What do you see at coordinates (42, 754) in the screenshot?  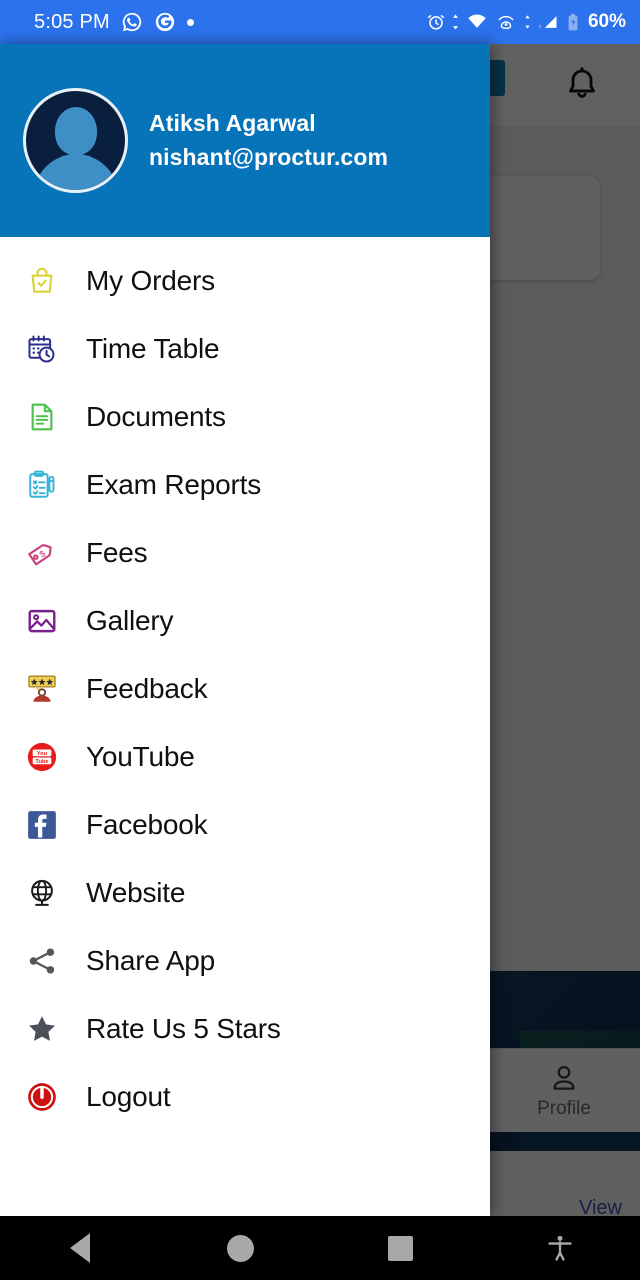 I see `svg-text: You` at bounding box center [42, 754].